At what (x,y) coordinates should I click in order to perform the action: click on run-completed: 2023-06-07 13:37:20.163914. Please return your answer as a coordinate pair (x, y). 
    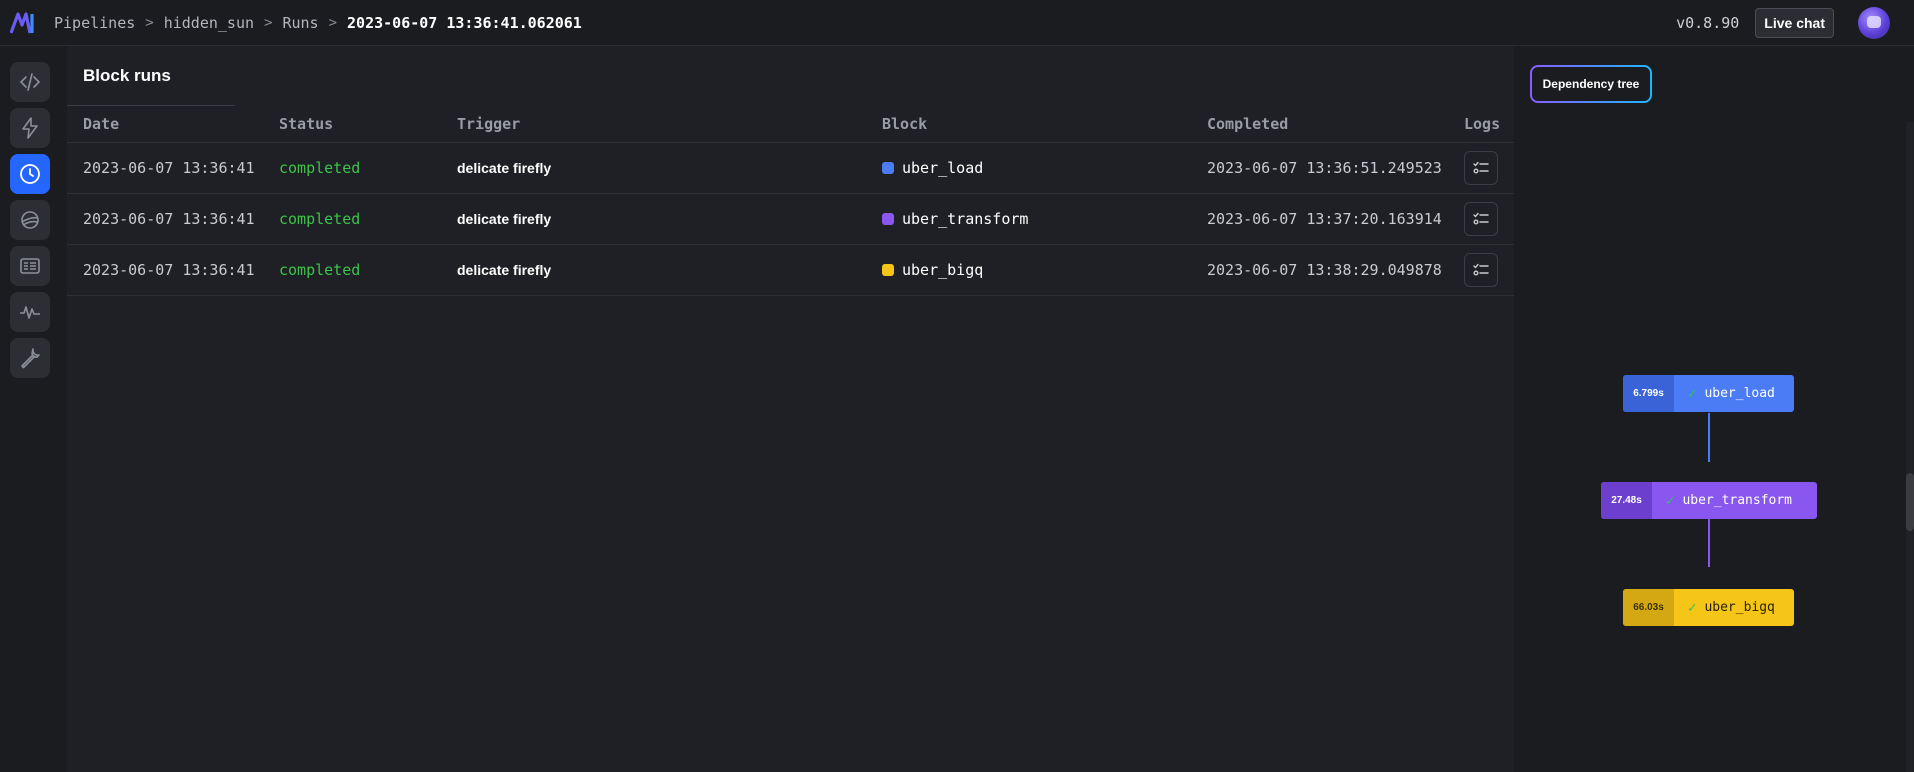
    Looking at the image, I should click on (1324, 219).